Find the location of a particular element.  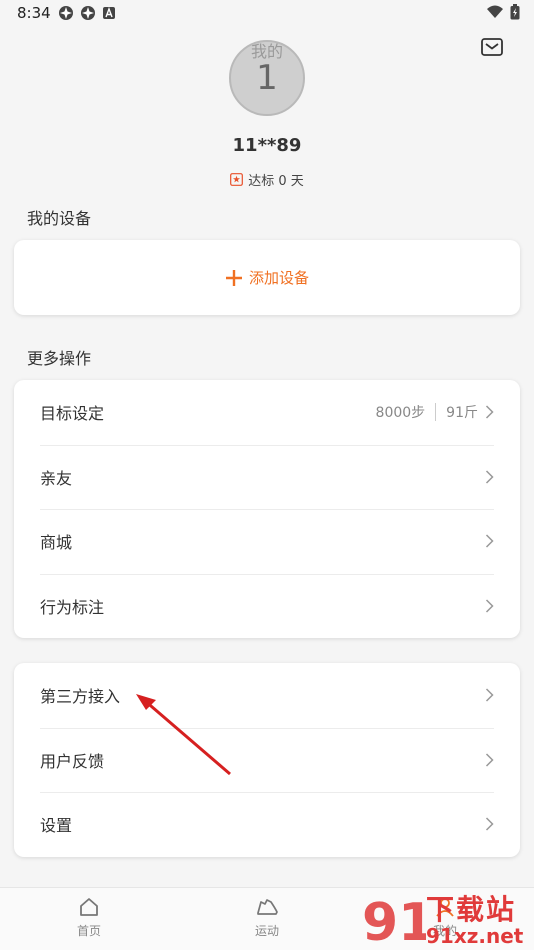

tab-label: 首页 is located at coordinates (88, 931).